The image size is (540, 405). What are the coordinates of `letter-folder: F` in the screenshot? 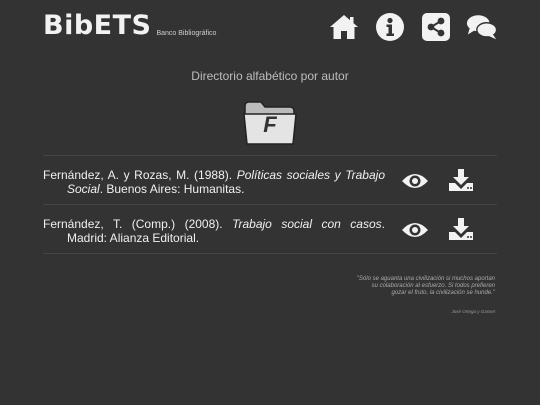 It's located at (270, 123).